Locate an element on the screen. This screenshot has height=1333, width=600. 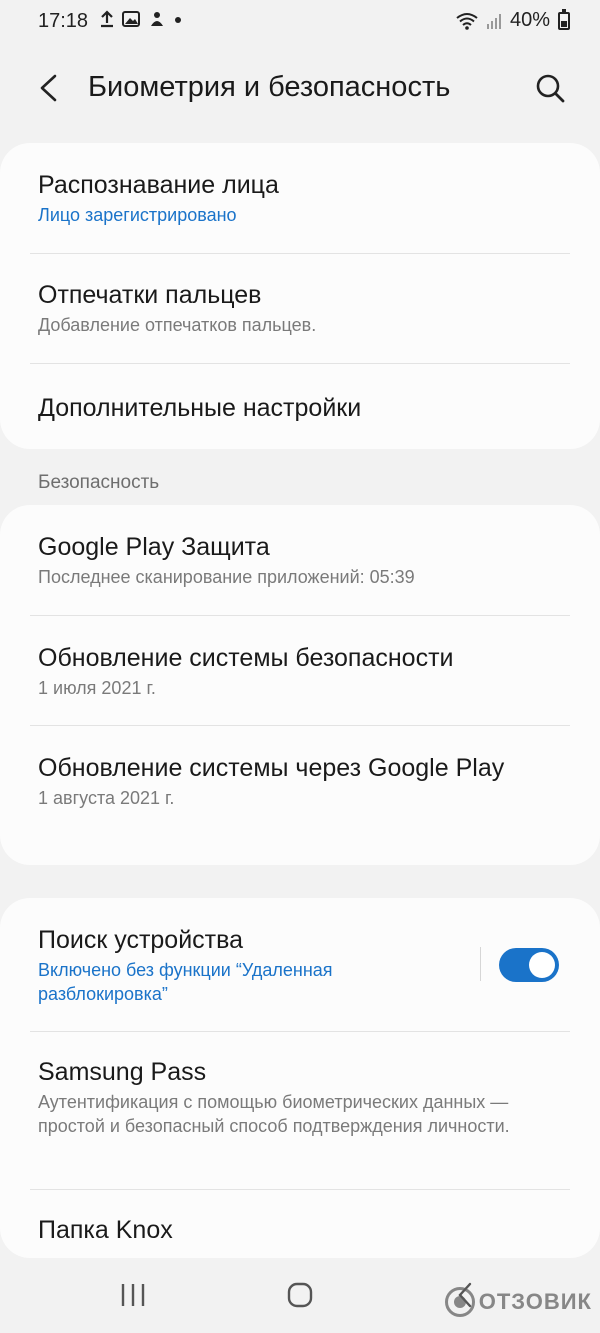
status-time: 17:18 is located at coordinates (63, 21).